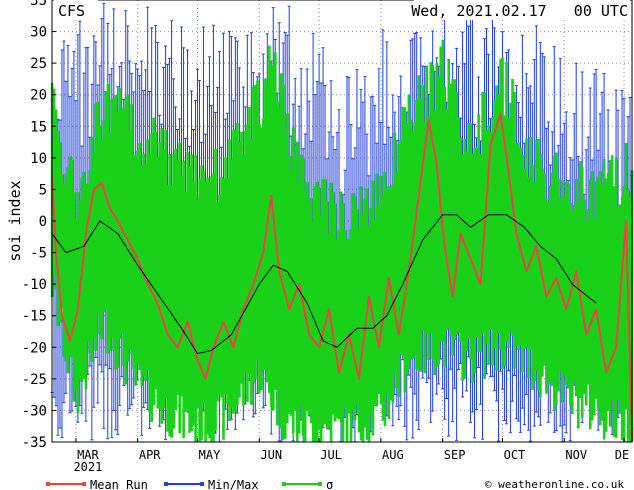 The image size is (634, 490). What do you see at coordinates (43, 222) in the screenshot?
I see `y-tick-label: 0` at bounding box center [43, 222].